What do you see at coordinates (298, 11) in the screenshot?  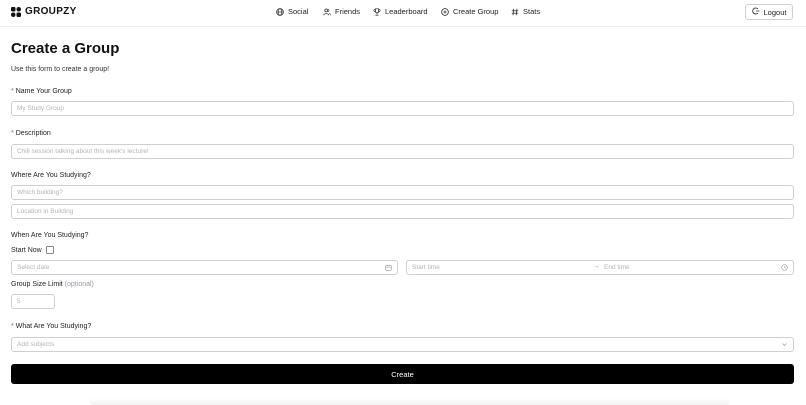 I see `nav-label: Social` at bounding box center [298, 11].